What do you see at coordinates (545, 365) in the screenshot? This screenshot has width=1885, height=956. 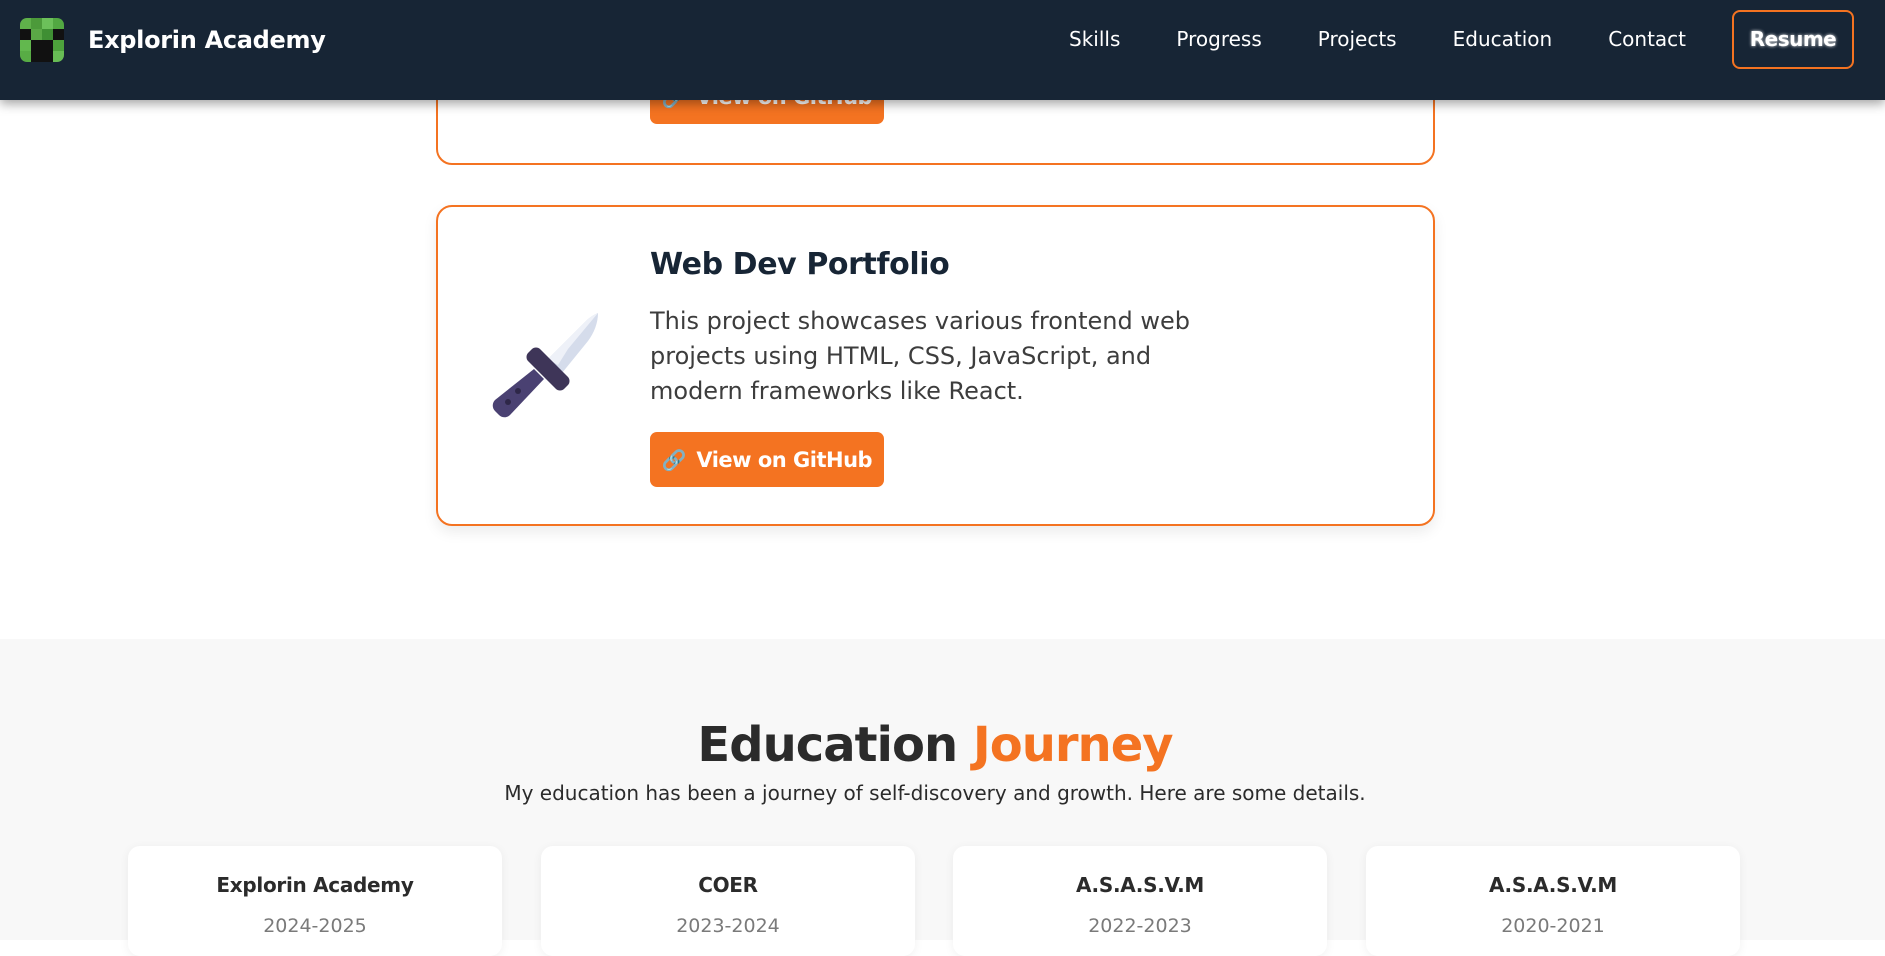 I see `sword-icon` at bounding box center [545, 365].